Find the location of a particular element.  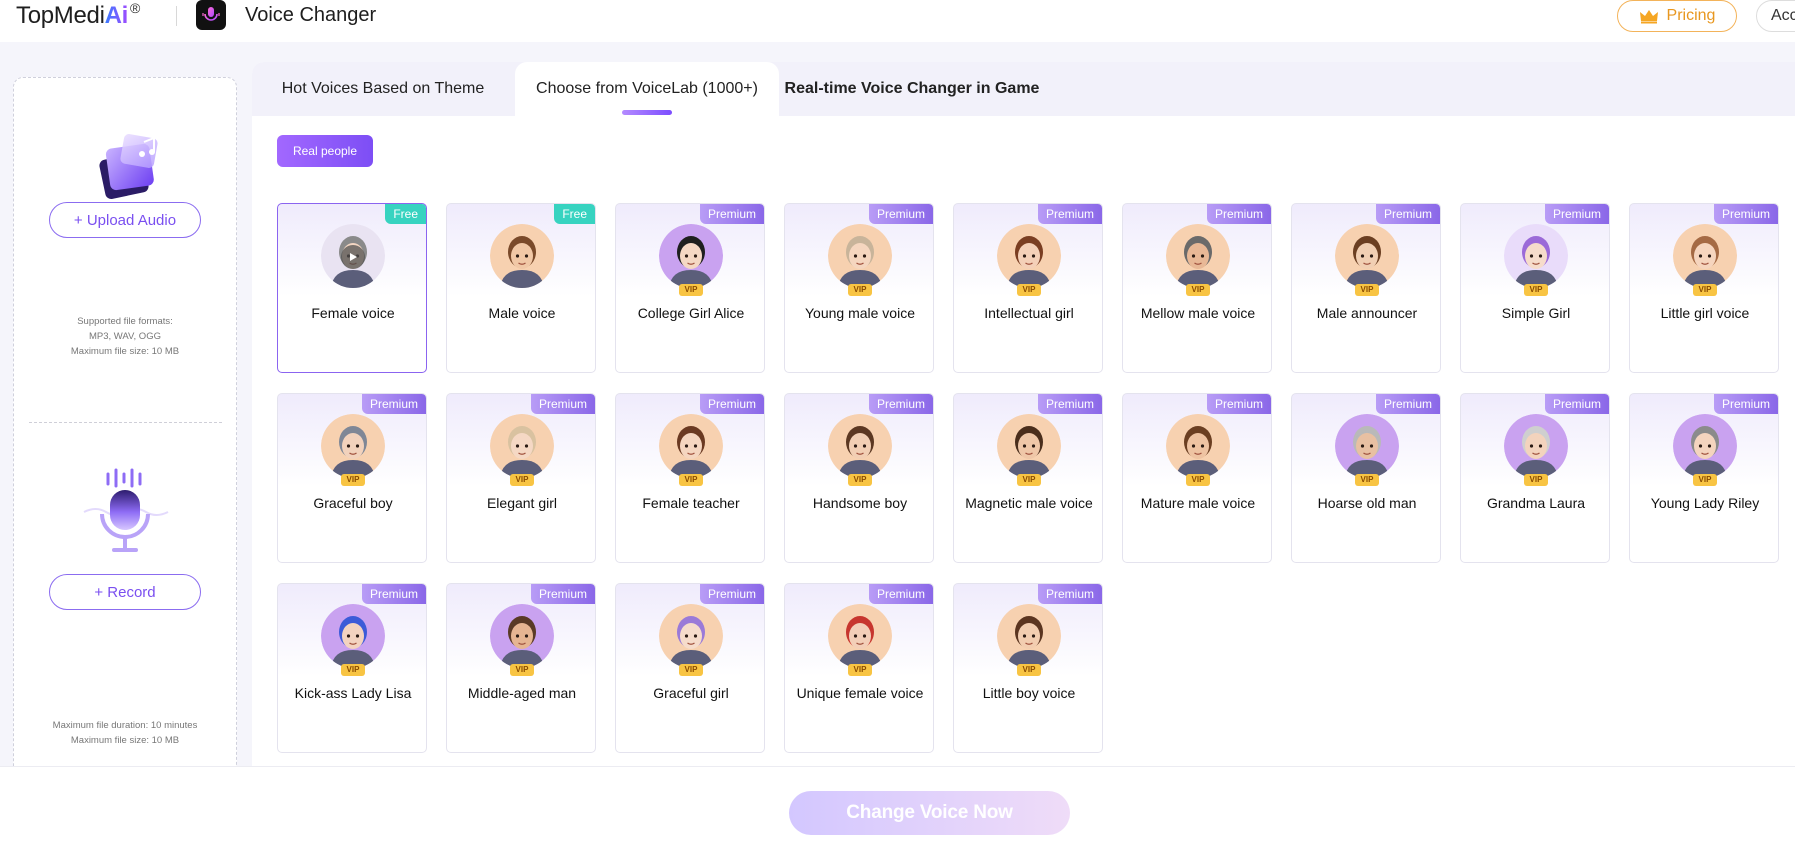

footer-bar: Change Voice Now is located at coordinates (897, 806).